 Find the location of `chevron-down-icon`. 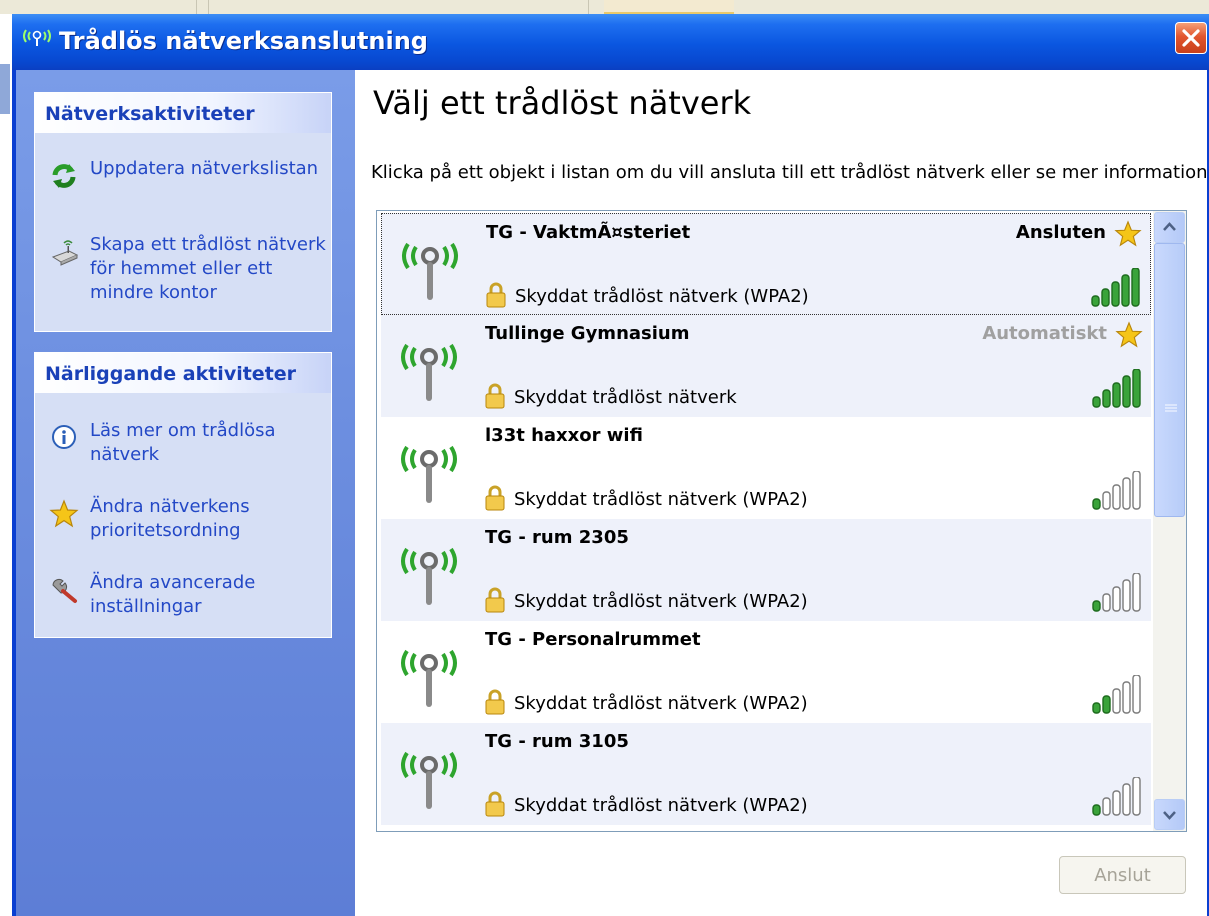

chevron-down-icon is located at coordinates (1169, 815).